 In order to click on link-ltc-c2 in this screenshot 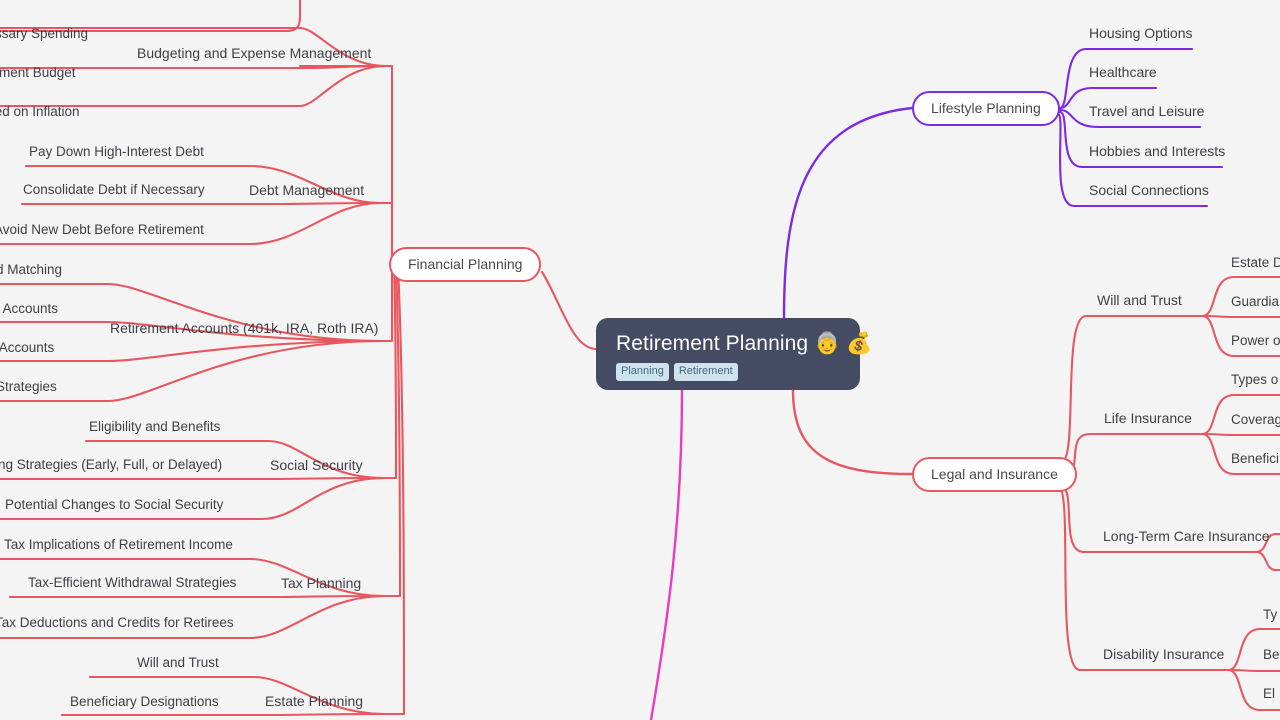, I will do `click(1267, 561)`.